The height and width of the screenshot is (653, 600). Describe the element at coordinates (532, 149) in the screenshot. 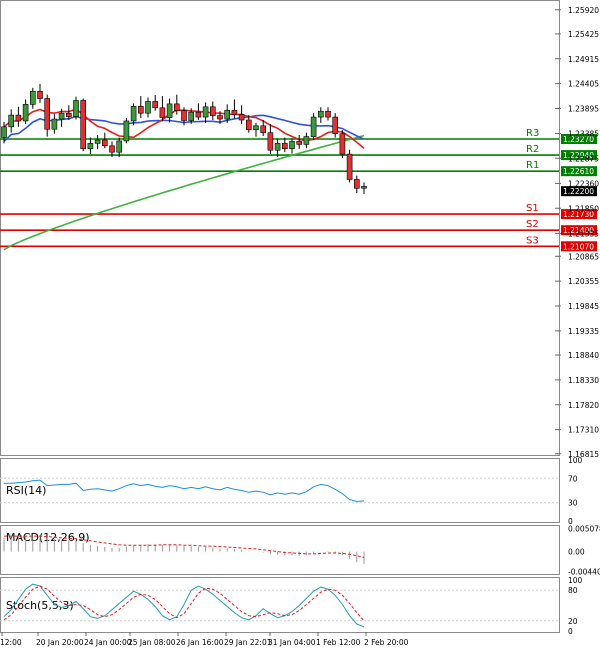

I see `level-name-r2: R2` at that location.